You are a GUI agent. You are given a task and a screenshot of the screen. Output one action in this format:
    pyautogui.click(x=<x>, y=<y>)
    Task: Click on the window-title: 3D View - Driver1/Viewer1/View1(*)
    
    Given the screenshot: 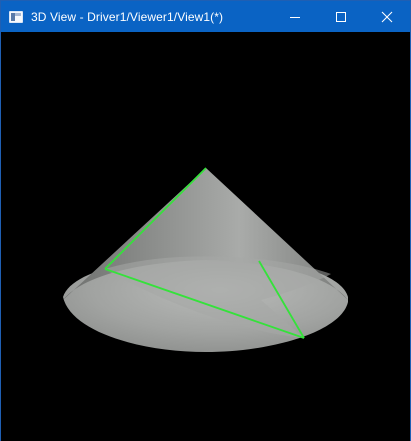 What is the action you would take?
    pyautogui.click(x=127, y=16)
    